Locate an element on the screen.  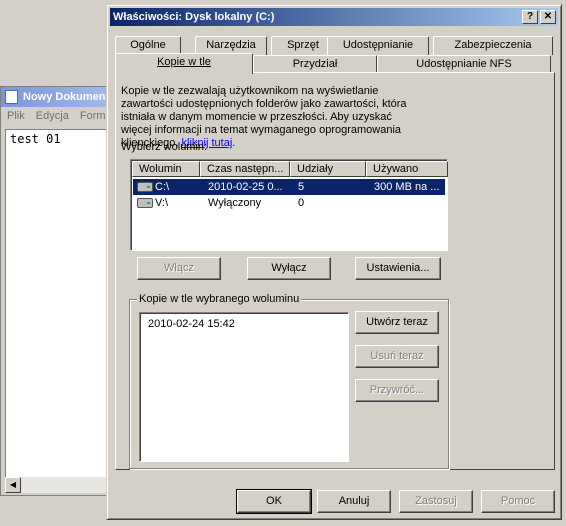
create-now-button: Utwórz teraz is located at coordinates (397, 322).